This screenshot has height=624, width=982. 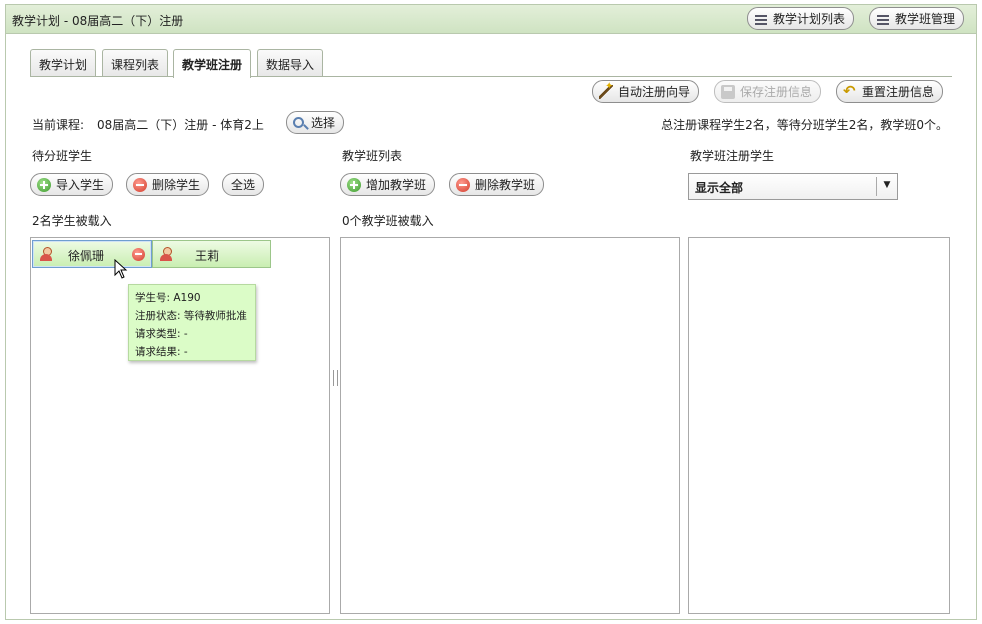 I want to click on pending-count: 2名学生被载入, so click(x=72, y=221).